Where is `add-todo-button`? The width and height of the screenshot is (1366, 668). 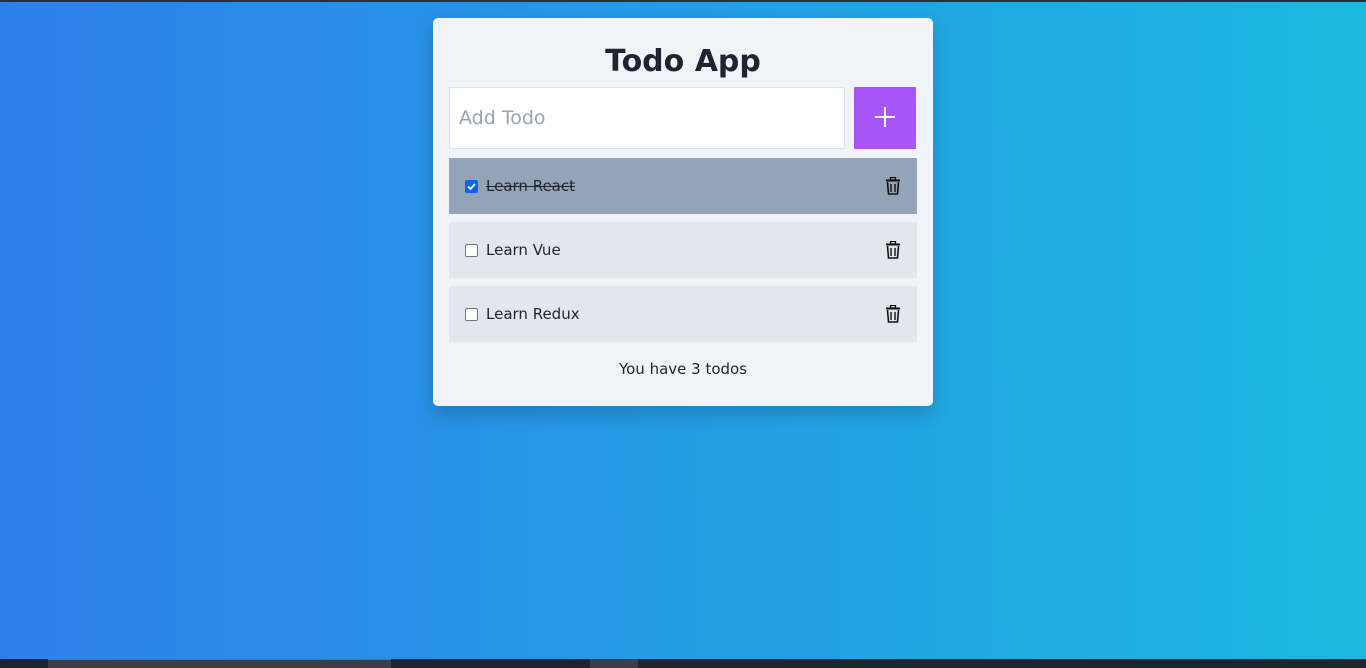 add-todo-button is located at coordinates (885, 118).